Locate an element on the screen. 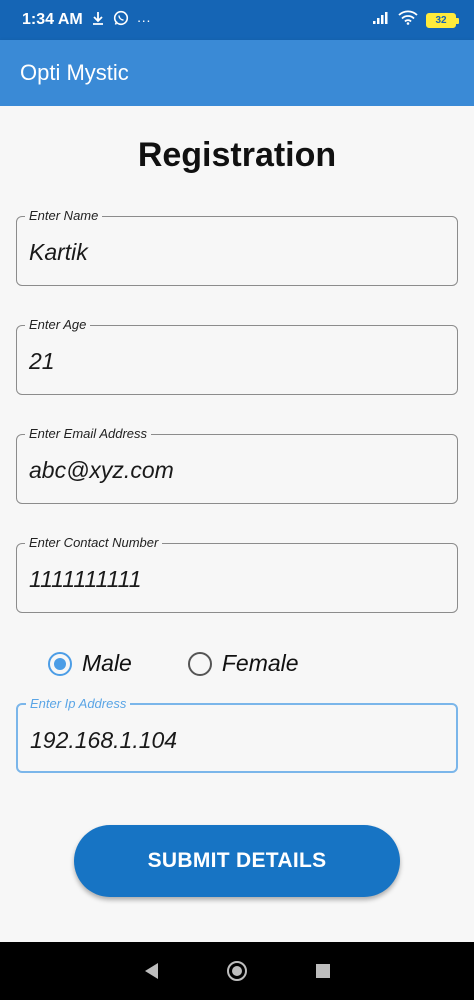 This screenshot has height=1000, width=474. download-icon is located at coordinates (98, 20).